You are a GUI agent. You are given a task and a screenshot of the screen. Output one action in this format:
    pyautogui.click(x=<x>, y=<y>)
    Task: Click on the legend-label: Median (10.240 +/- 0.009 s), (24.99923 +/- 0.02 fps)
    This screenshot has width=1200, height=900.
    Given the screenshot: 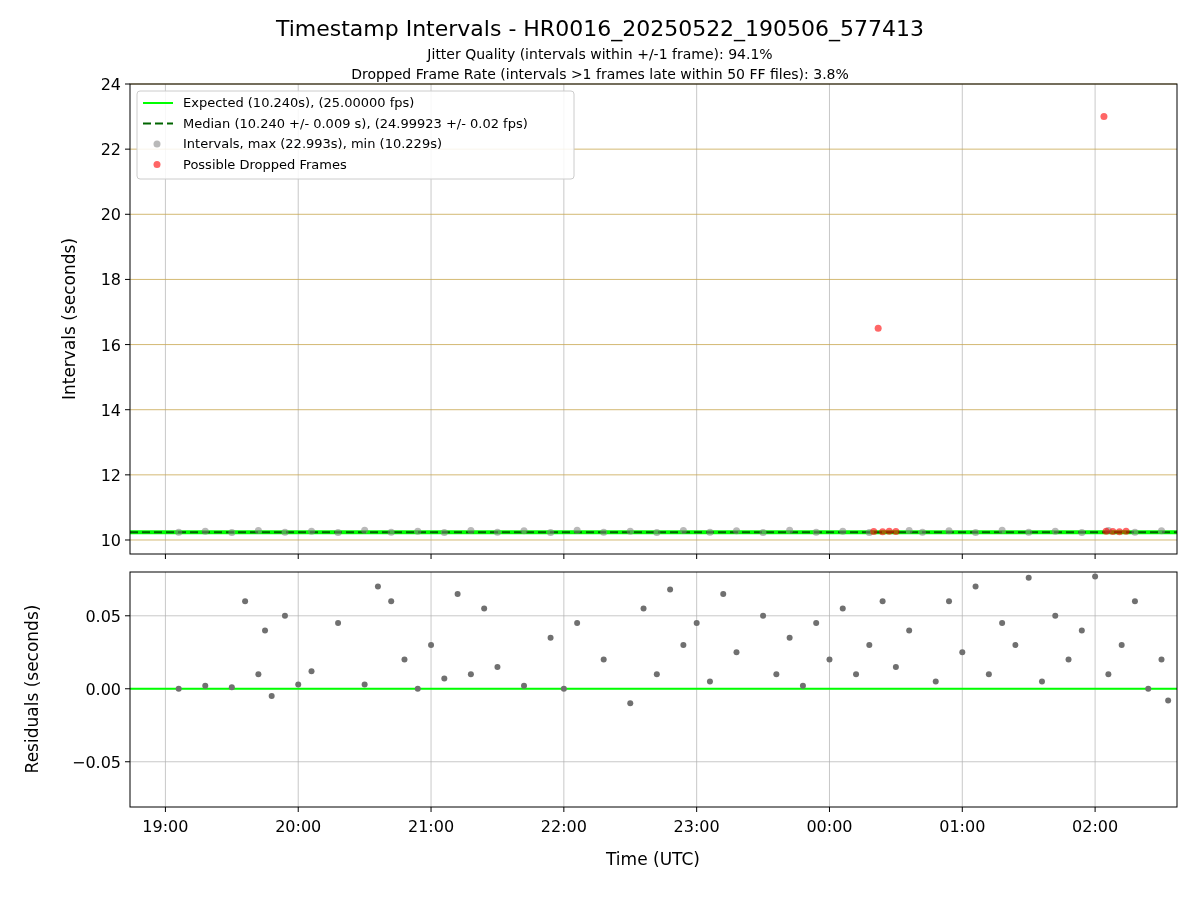 What is the action you would take?
    pyautogui.click(x=355, y=123)
    